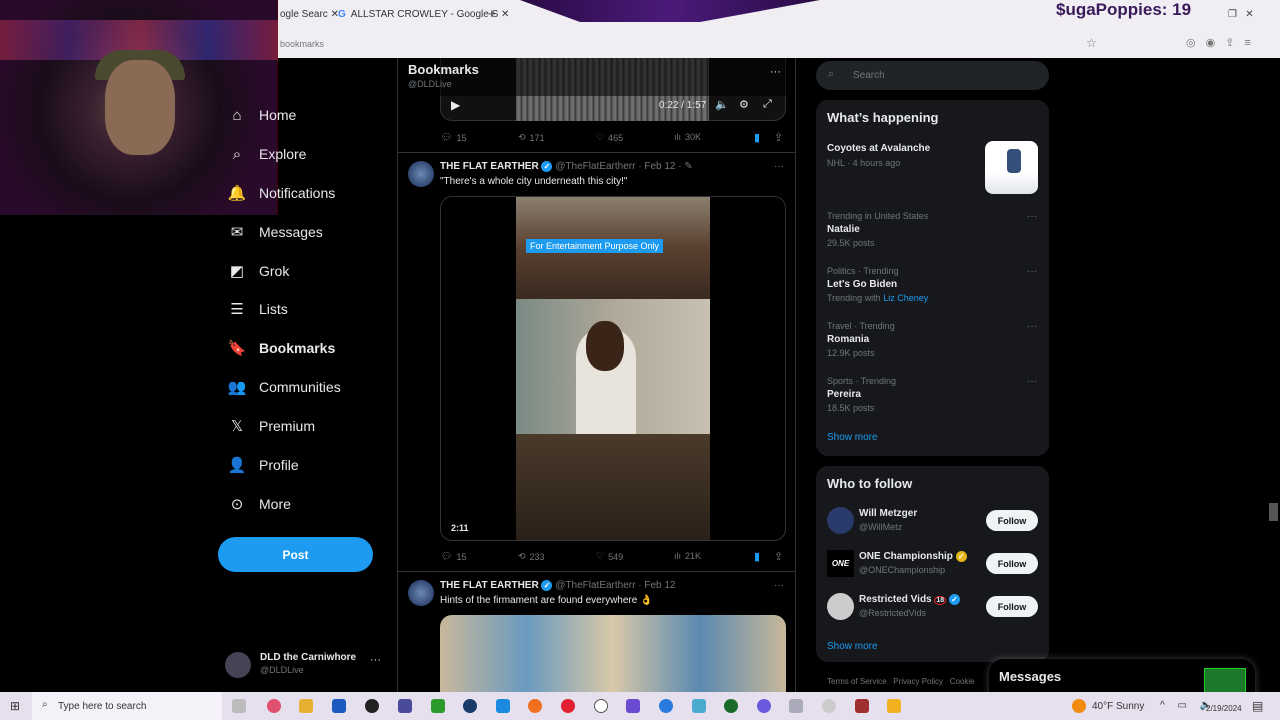 The height and width of the screenshot is (720, 1280). I want to click on toolbar-icons: ◎◉⇪≡, so click(1223, 42).